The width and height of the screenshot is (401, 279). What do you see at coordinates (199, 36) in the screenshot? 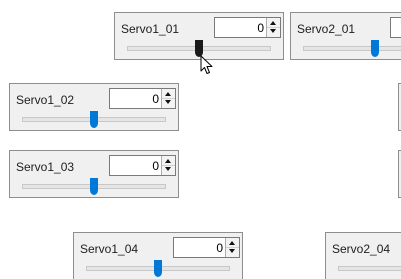
I see `servo1-01-panel: Servo1_01 0` at bounding box center [199, 36].